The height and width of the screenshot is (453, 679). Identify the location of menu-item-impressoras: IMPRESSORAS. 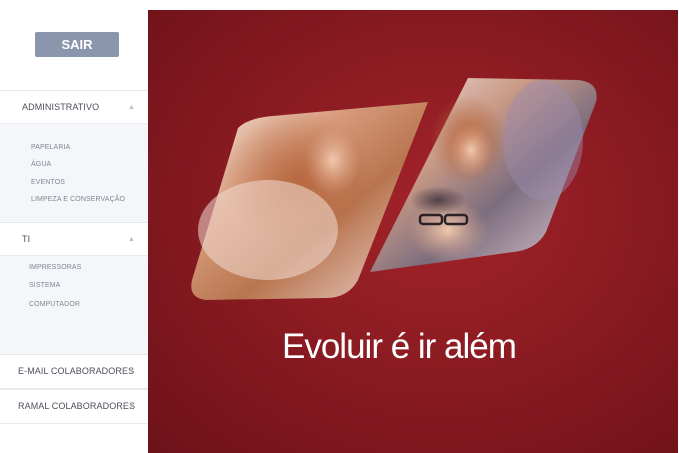
(55, 267).